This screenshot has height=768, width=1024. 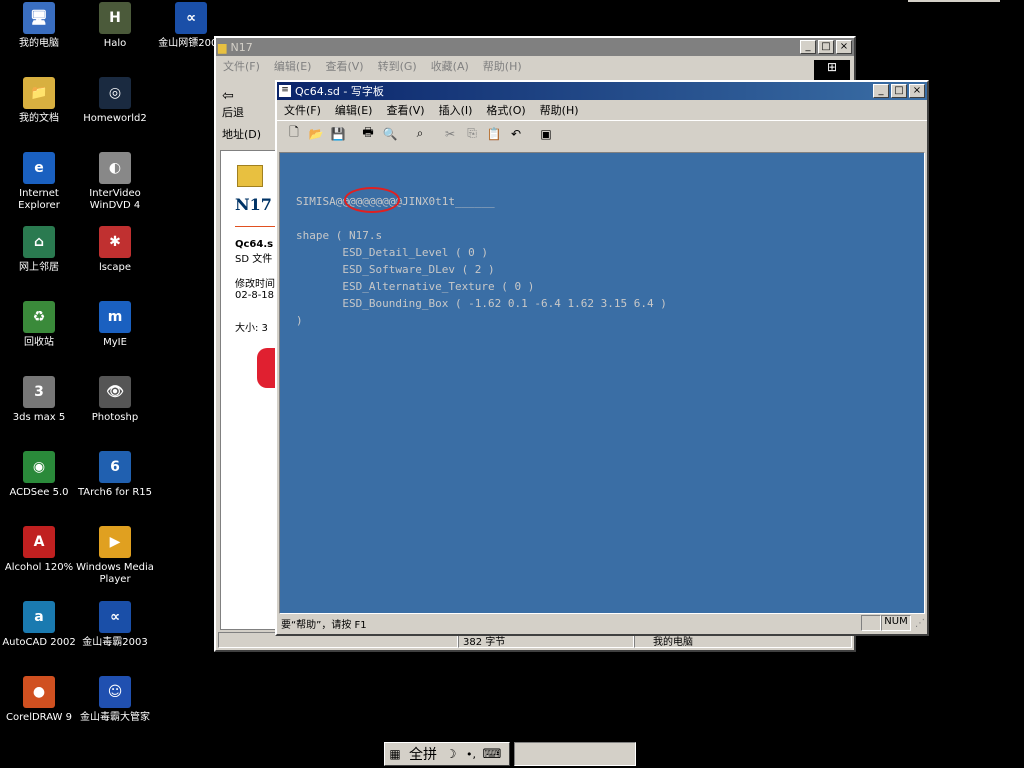 What do you see at coordinates (242, 134) in the screenshot?
I see `address-label: 地址(D)` at bounding box center [242, 134].